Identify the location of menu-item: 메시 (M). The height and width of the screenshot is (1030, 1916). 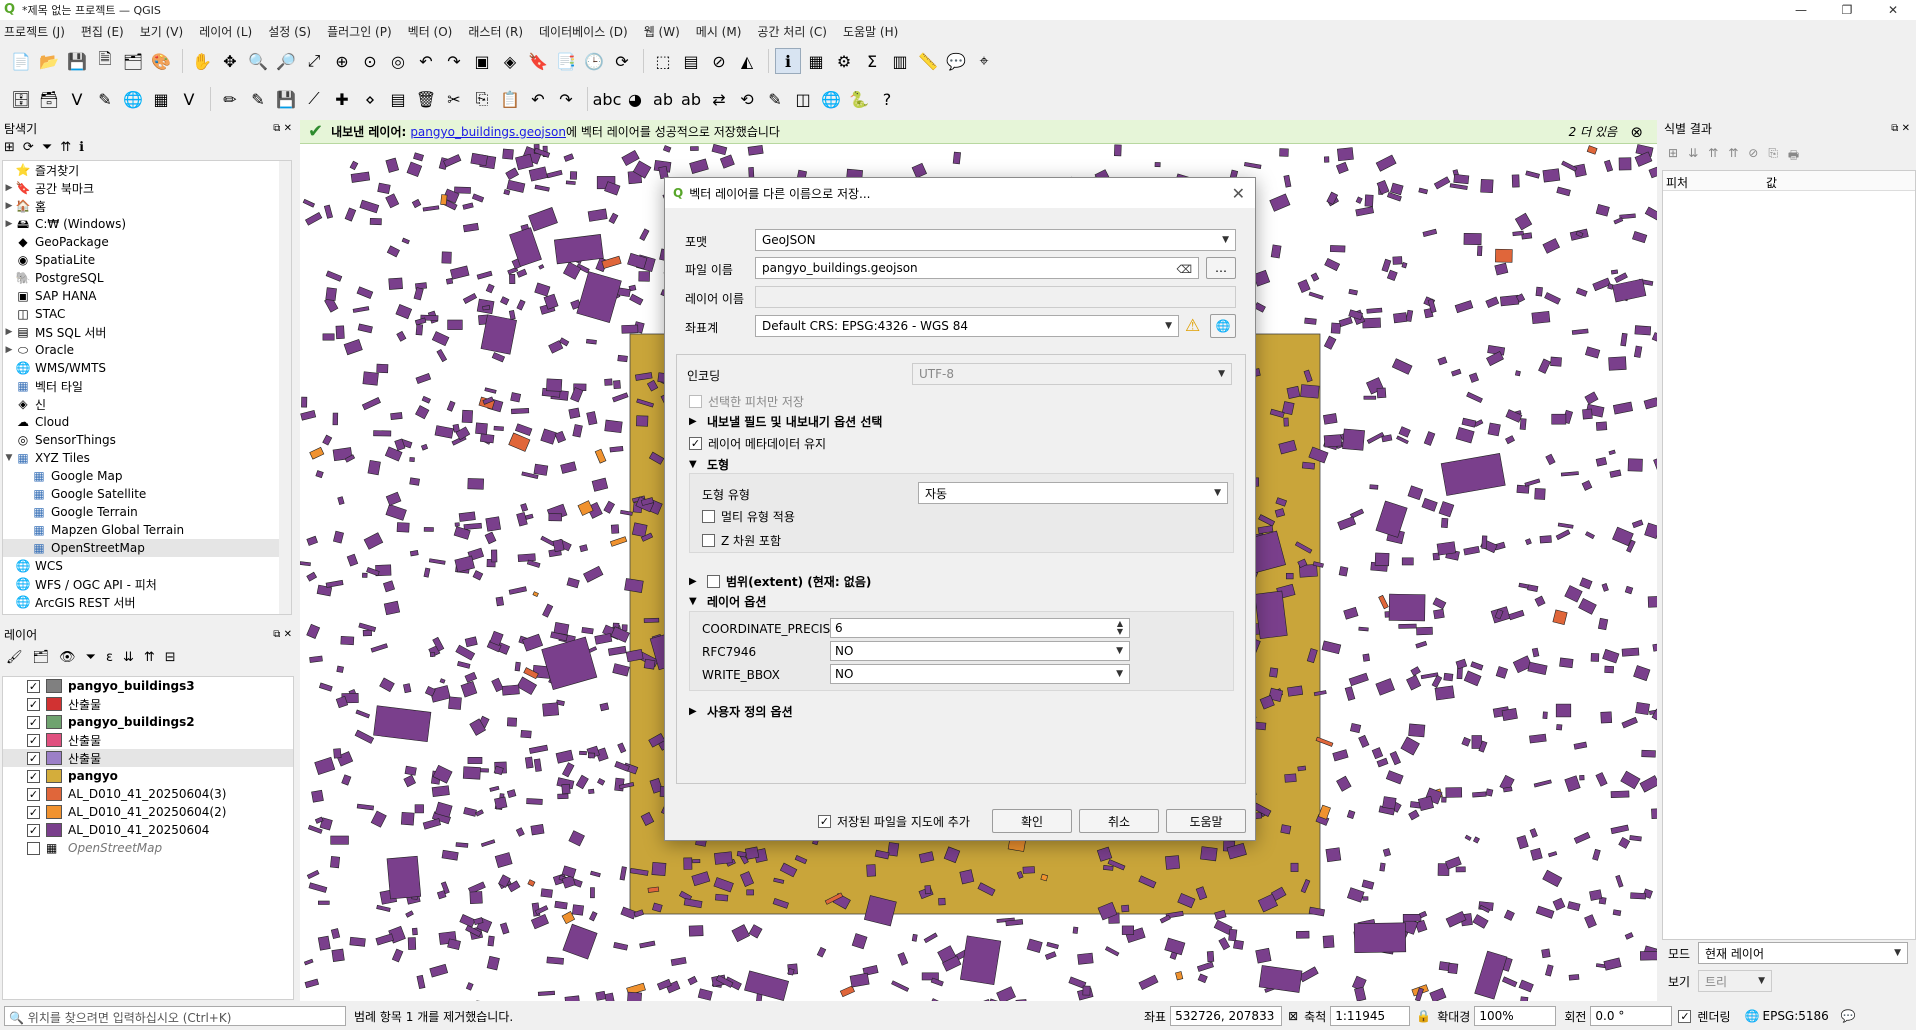
(719, 31).